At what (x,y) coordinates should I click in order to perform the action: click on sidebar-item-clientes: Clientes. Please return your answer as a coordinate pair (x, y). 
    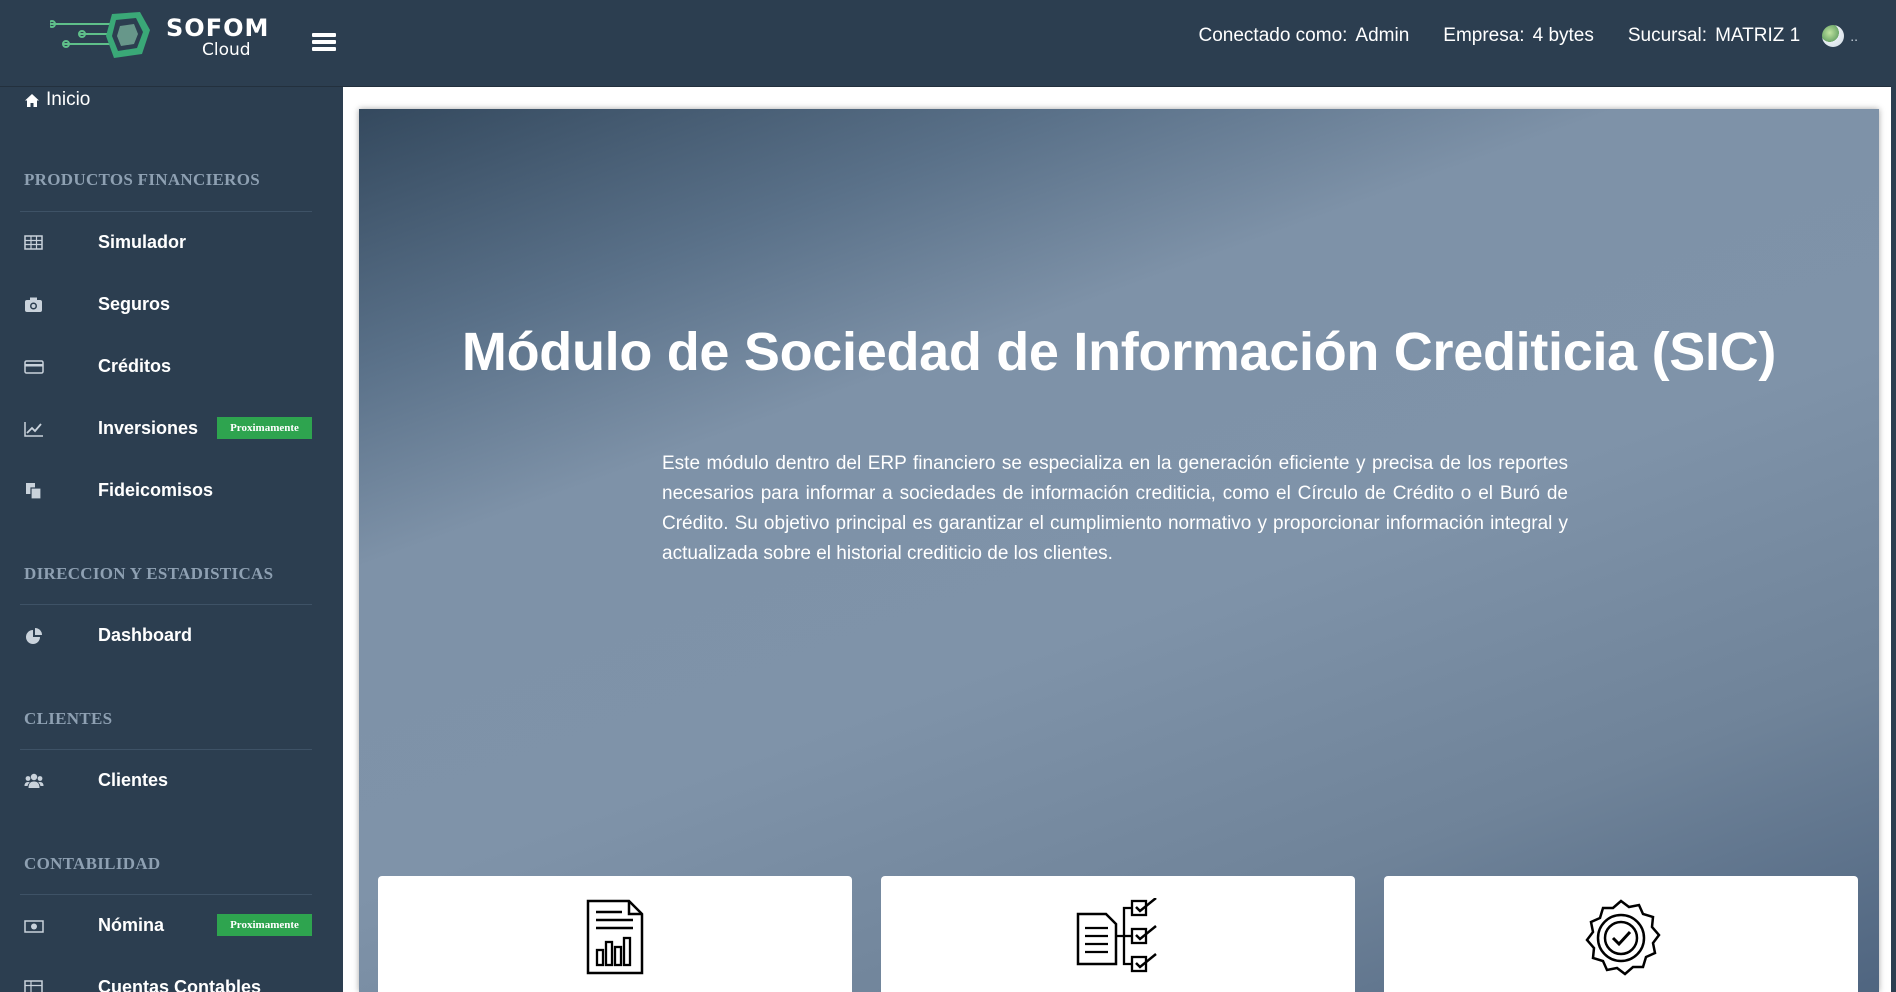
    Looking at the image, I should click on (171, 782).